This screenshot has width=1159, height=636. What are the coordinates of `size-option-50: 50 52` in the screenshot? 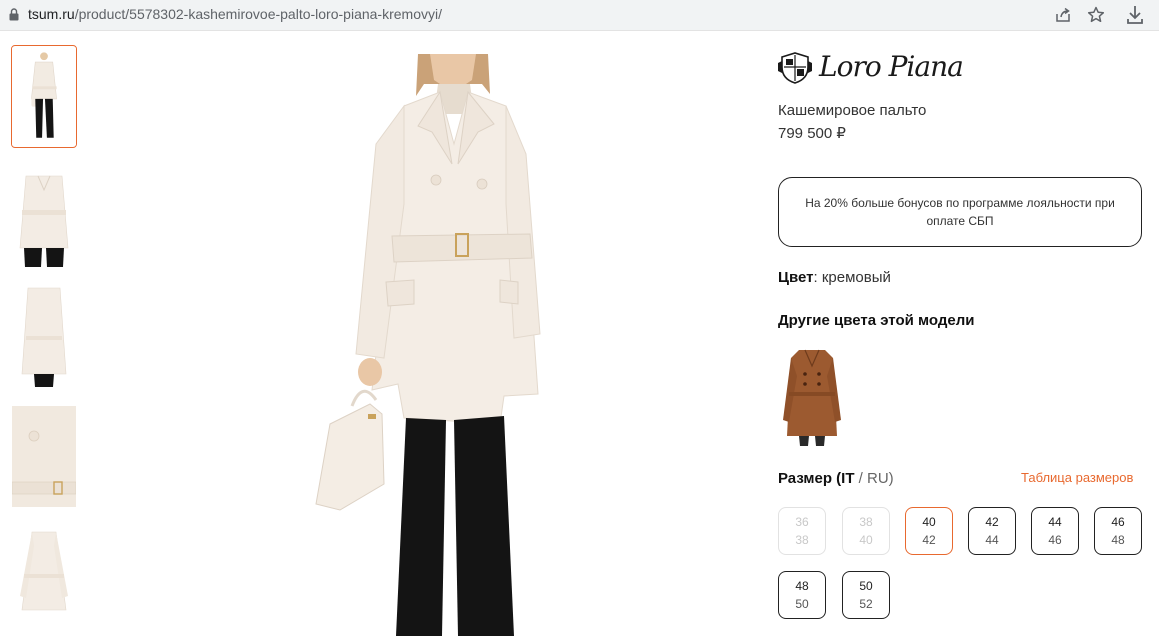 It's located at (866, 595).